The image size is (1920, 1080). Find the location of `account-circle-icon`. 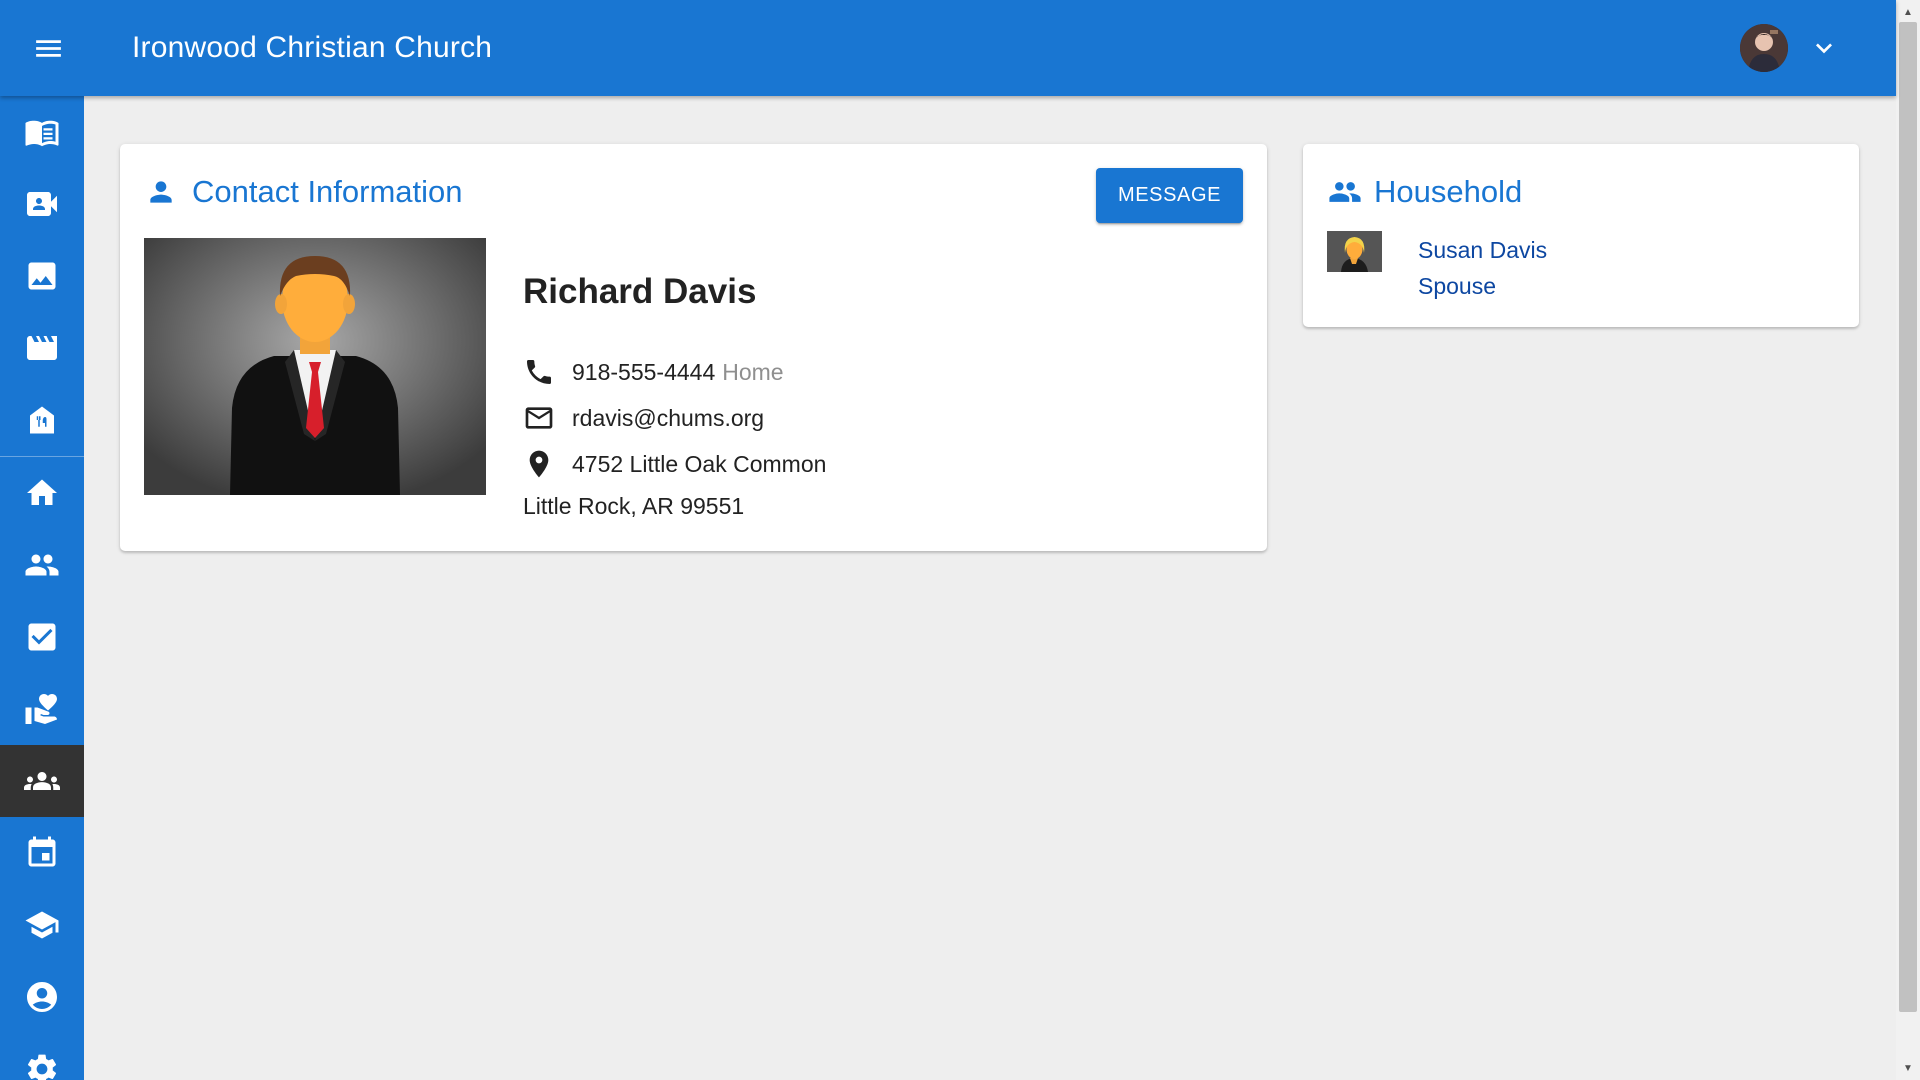

account-circle-icon is located at coordinates (42, 997).